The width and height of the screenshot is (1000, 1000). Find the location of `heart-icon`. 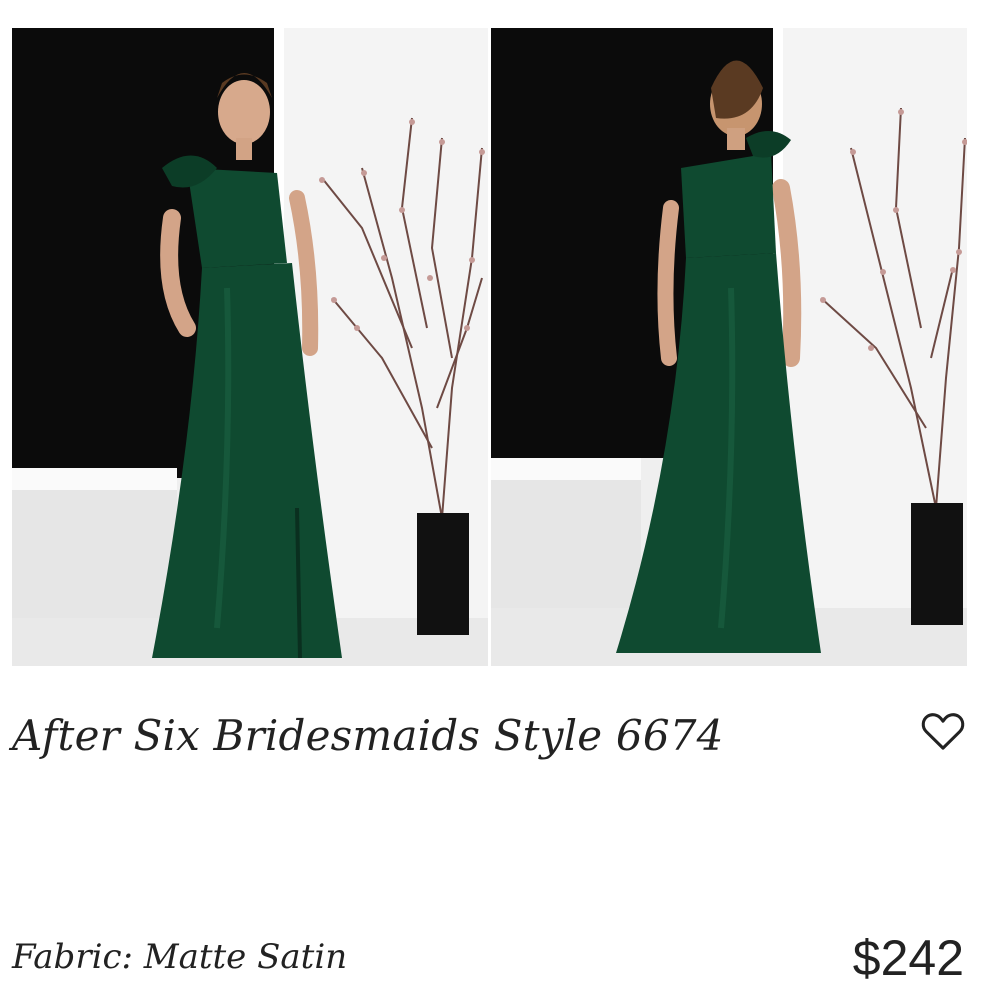

heart-icon is located at coordinates (943, 731).